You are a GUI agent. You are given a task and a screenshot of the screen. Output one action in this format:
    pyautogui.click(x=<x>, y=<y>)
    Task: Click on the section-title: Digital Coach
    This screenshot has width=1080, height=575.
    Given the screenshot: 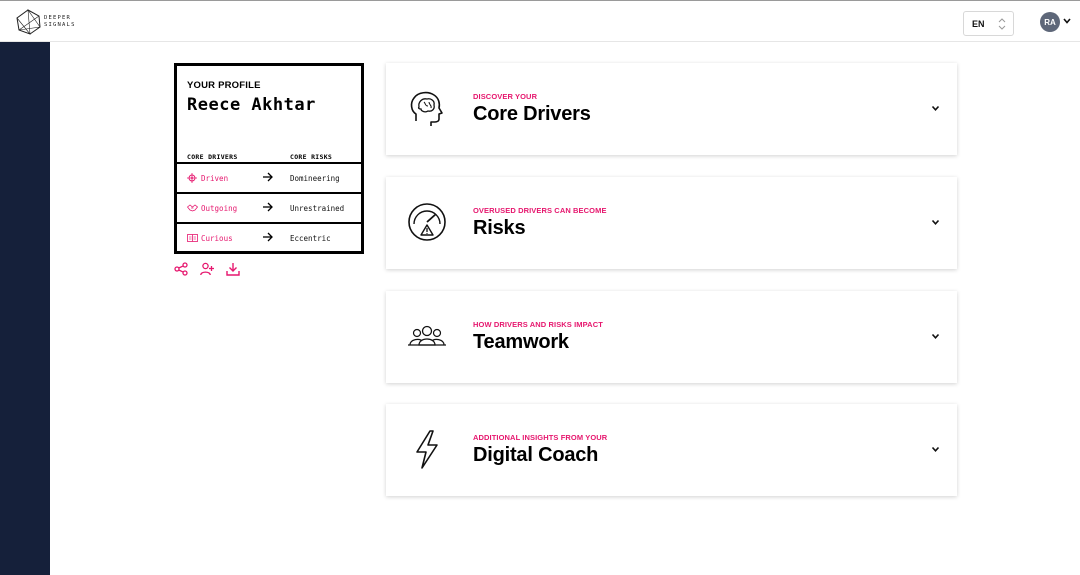 What is the action you would take?
    pyautogui.click(x=536, y=455)
    